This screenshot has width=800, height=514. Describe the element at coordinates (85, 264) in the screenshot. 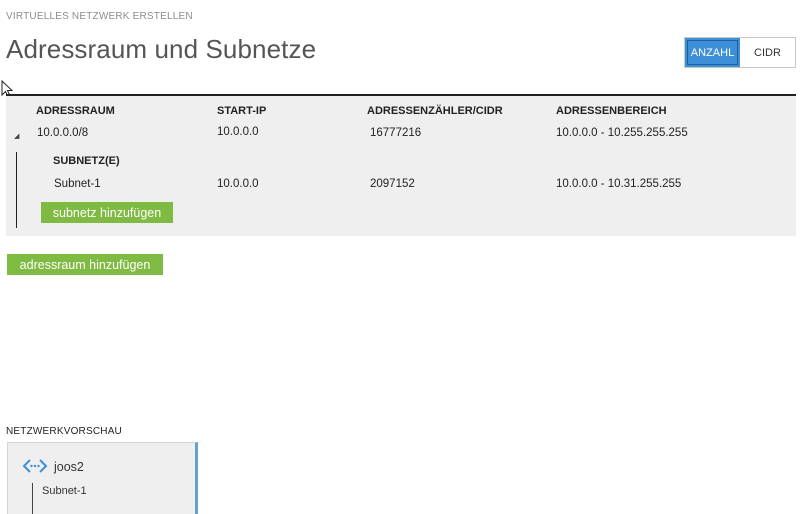

I see `add-address-space-button: adressraum hinzufügen` at that location.